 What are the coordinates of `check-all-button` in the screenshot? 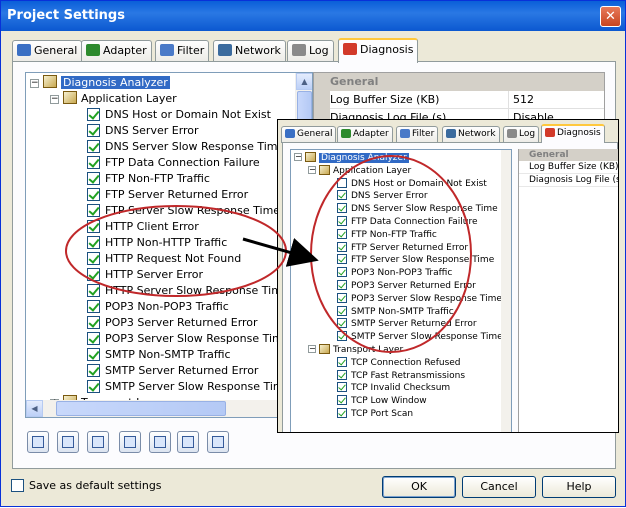 It's located at (38, 442).